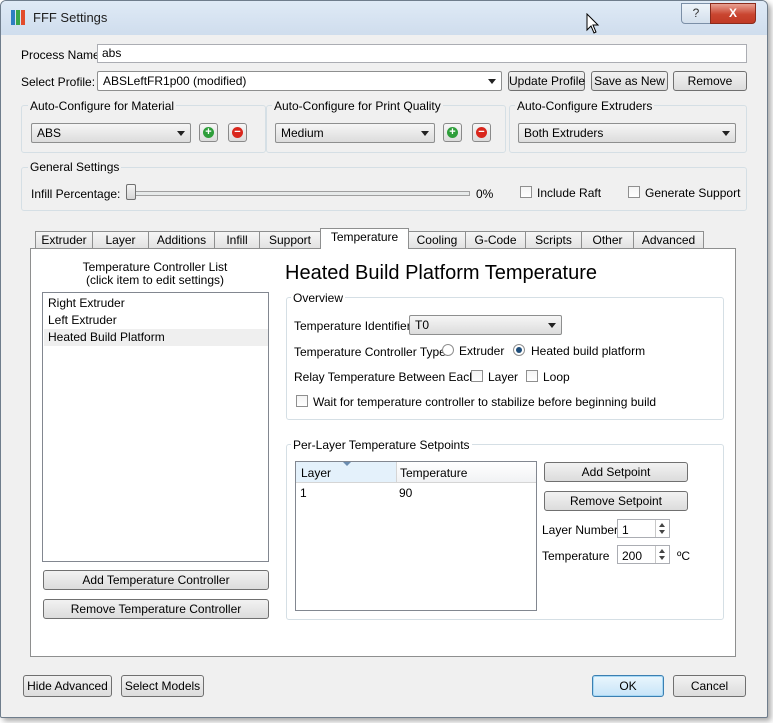 The height and width of the screenshot is (723, 773). What do you see at coordinates (585, 106) in the screenshot?
I see `auto-configure-extruders-title: Auto-Configure Extruders` at bounding box center [585, 106].